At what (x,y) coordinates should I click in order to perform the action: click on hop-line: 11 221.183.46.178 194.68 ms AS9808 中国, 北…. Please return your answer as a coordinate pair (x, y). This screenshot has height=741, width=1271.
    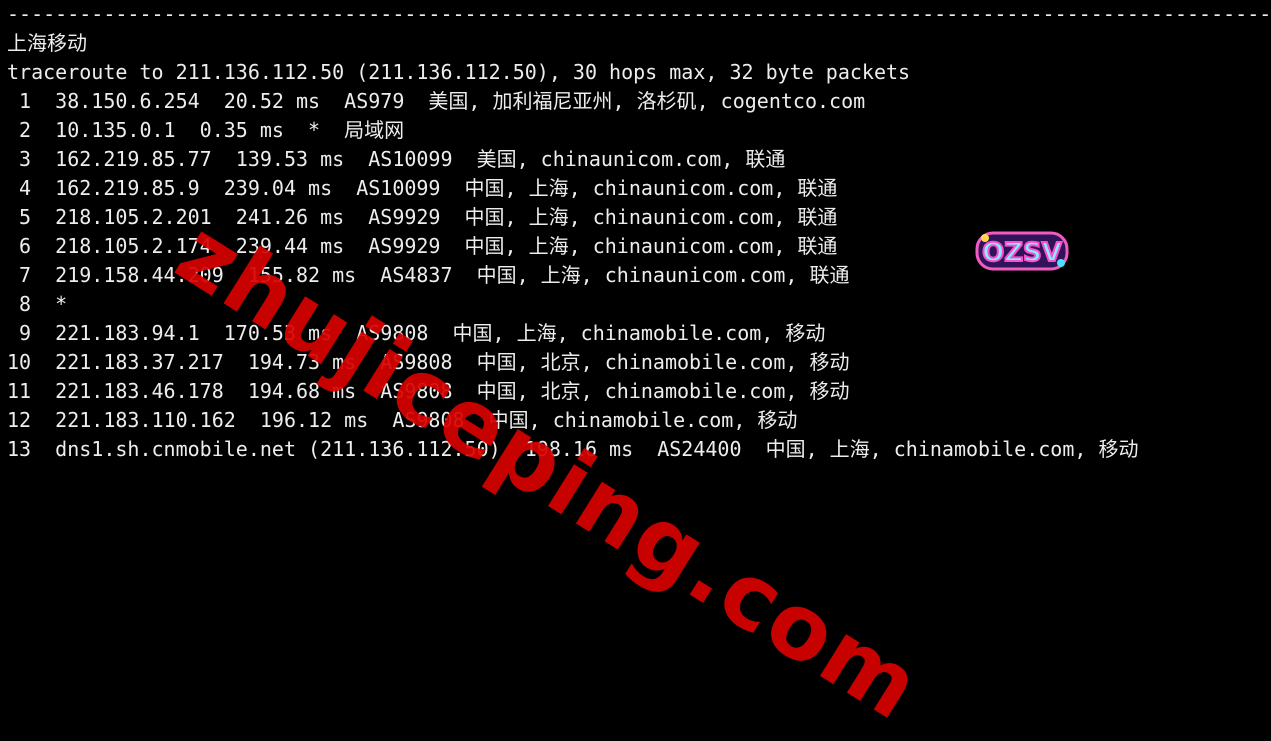
    Looking at the image, I should click on (428, 391).